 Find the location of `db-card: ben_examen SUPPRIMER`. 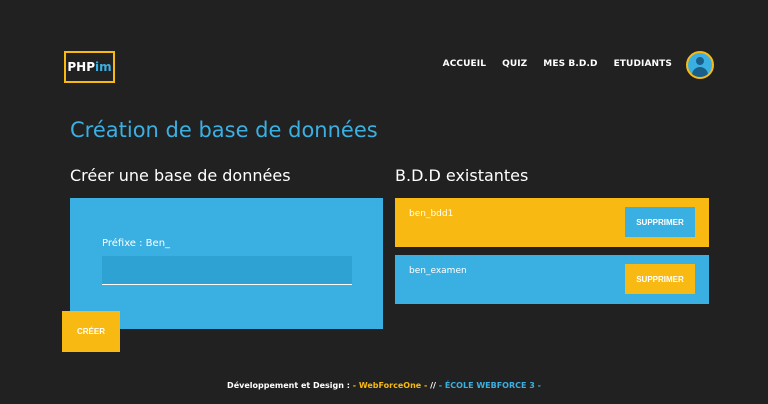

db-card: ben_examen SUPPRIMER is located at coordinates (552, 279).